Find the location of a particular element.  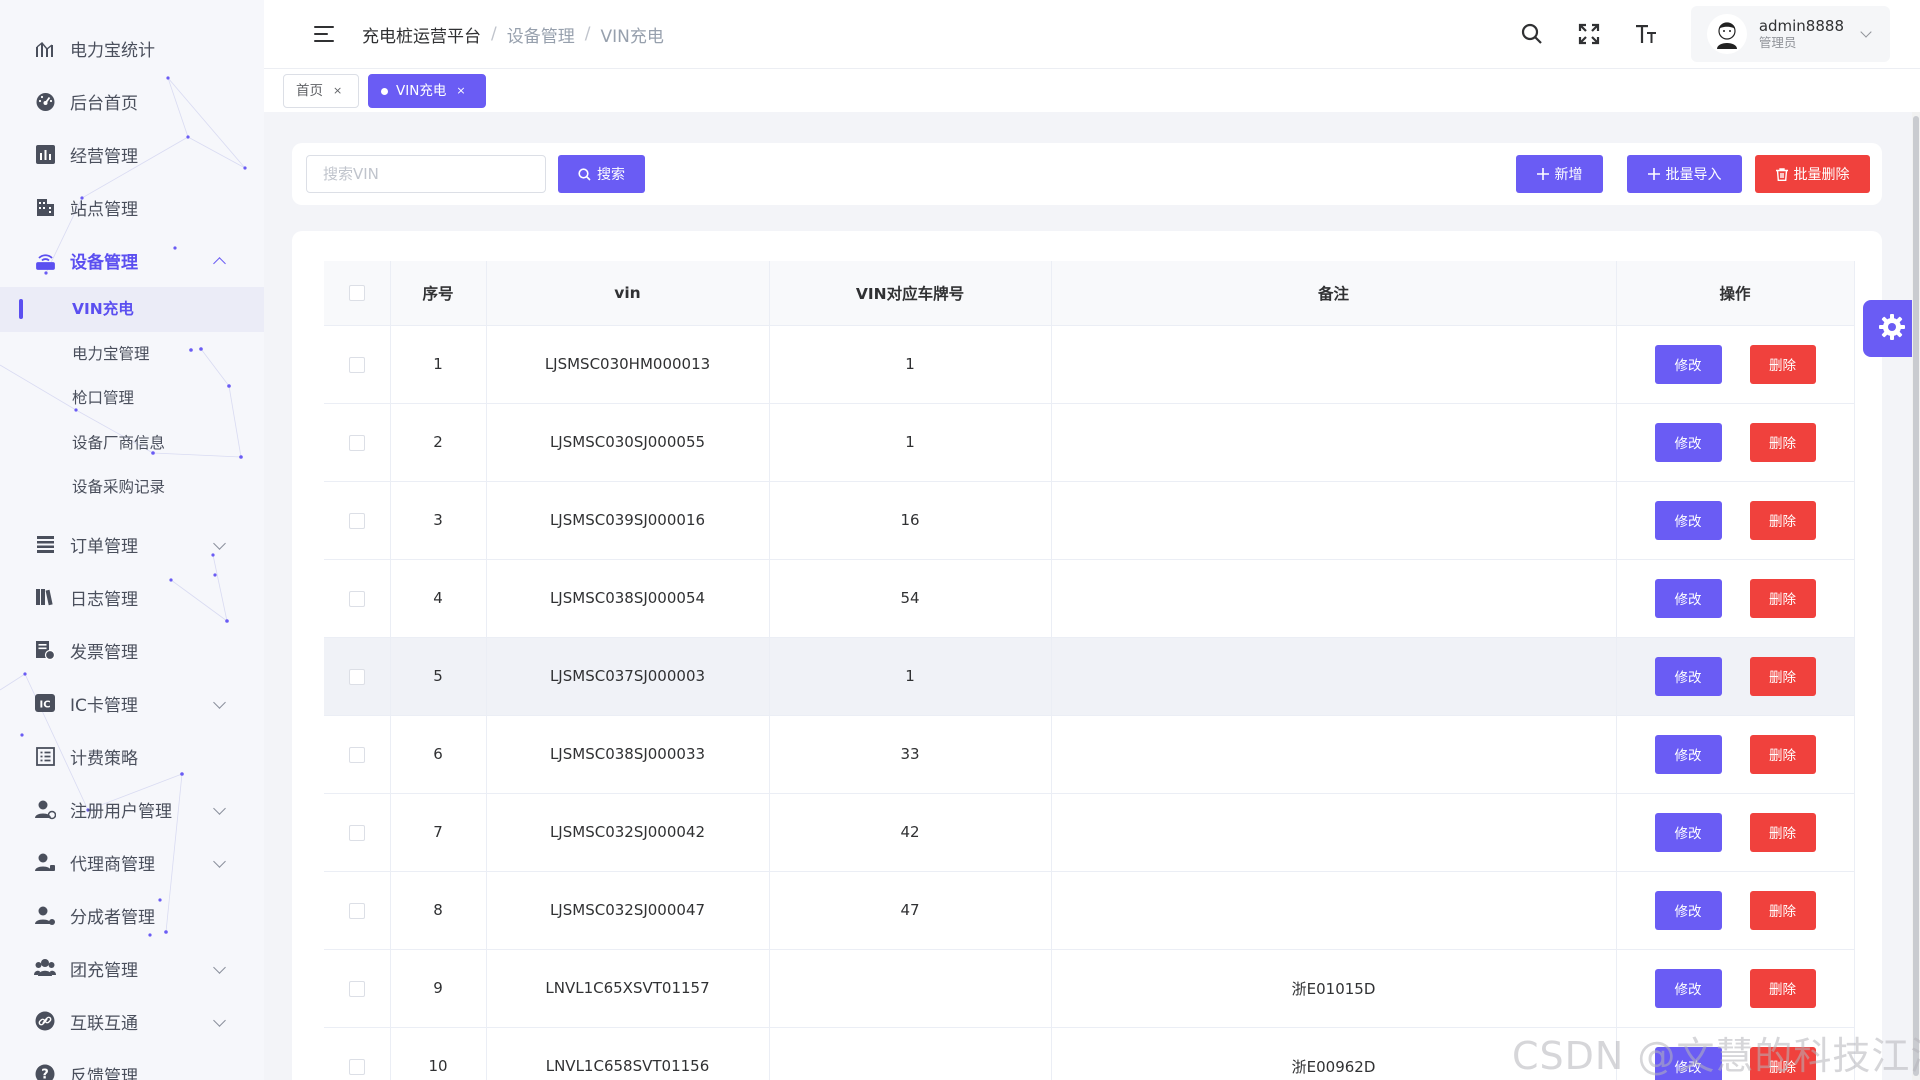

cell-vin: LJSMSC038SJ000033 is located at coordinates (628, 754).